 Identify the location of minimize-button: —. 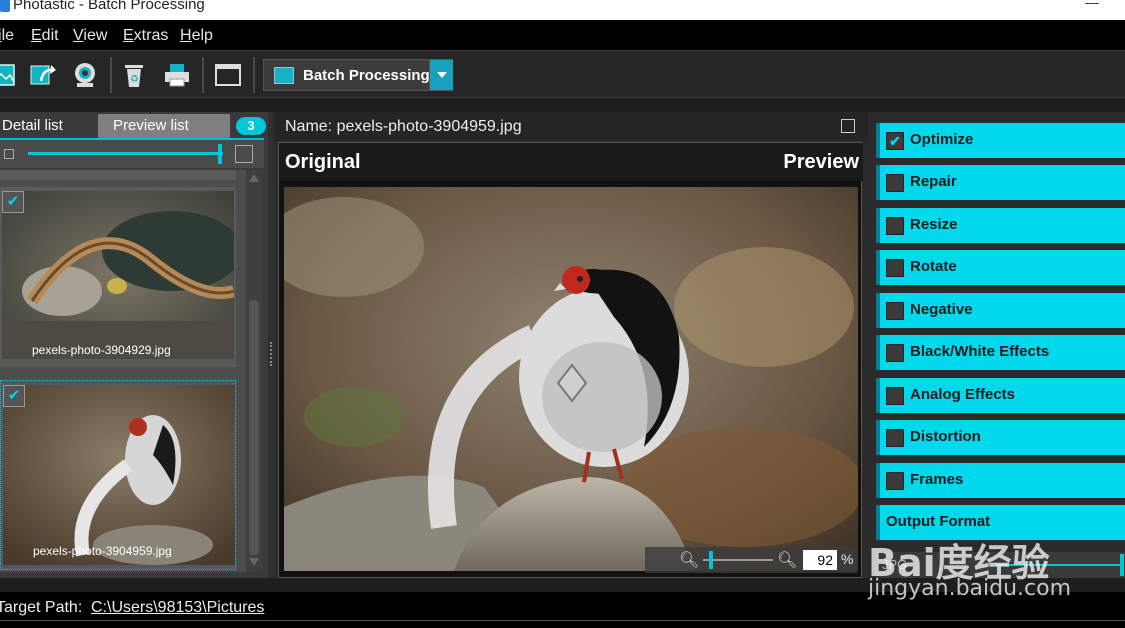
(1092, 5).